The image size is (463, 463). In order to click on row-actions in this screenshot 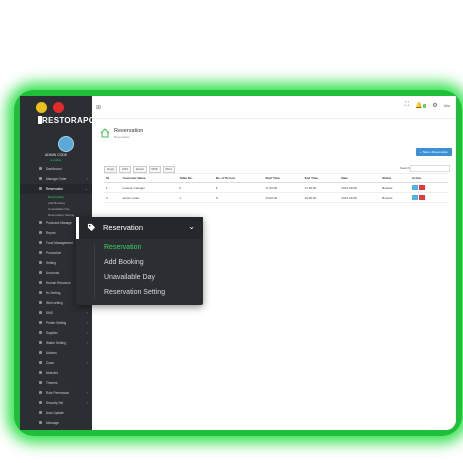, I will do `click(429, 187)`.